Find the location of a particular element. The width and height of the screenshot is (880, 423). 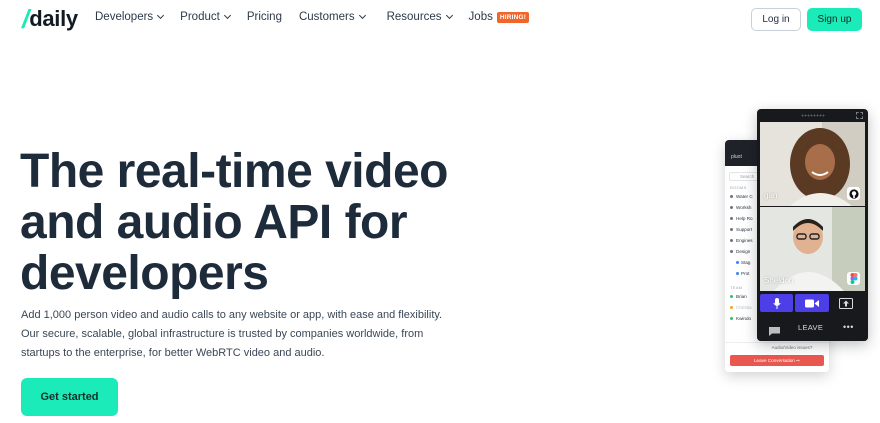

screenshare-icon is located at coordinates (846, 303).